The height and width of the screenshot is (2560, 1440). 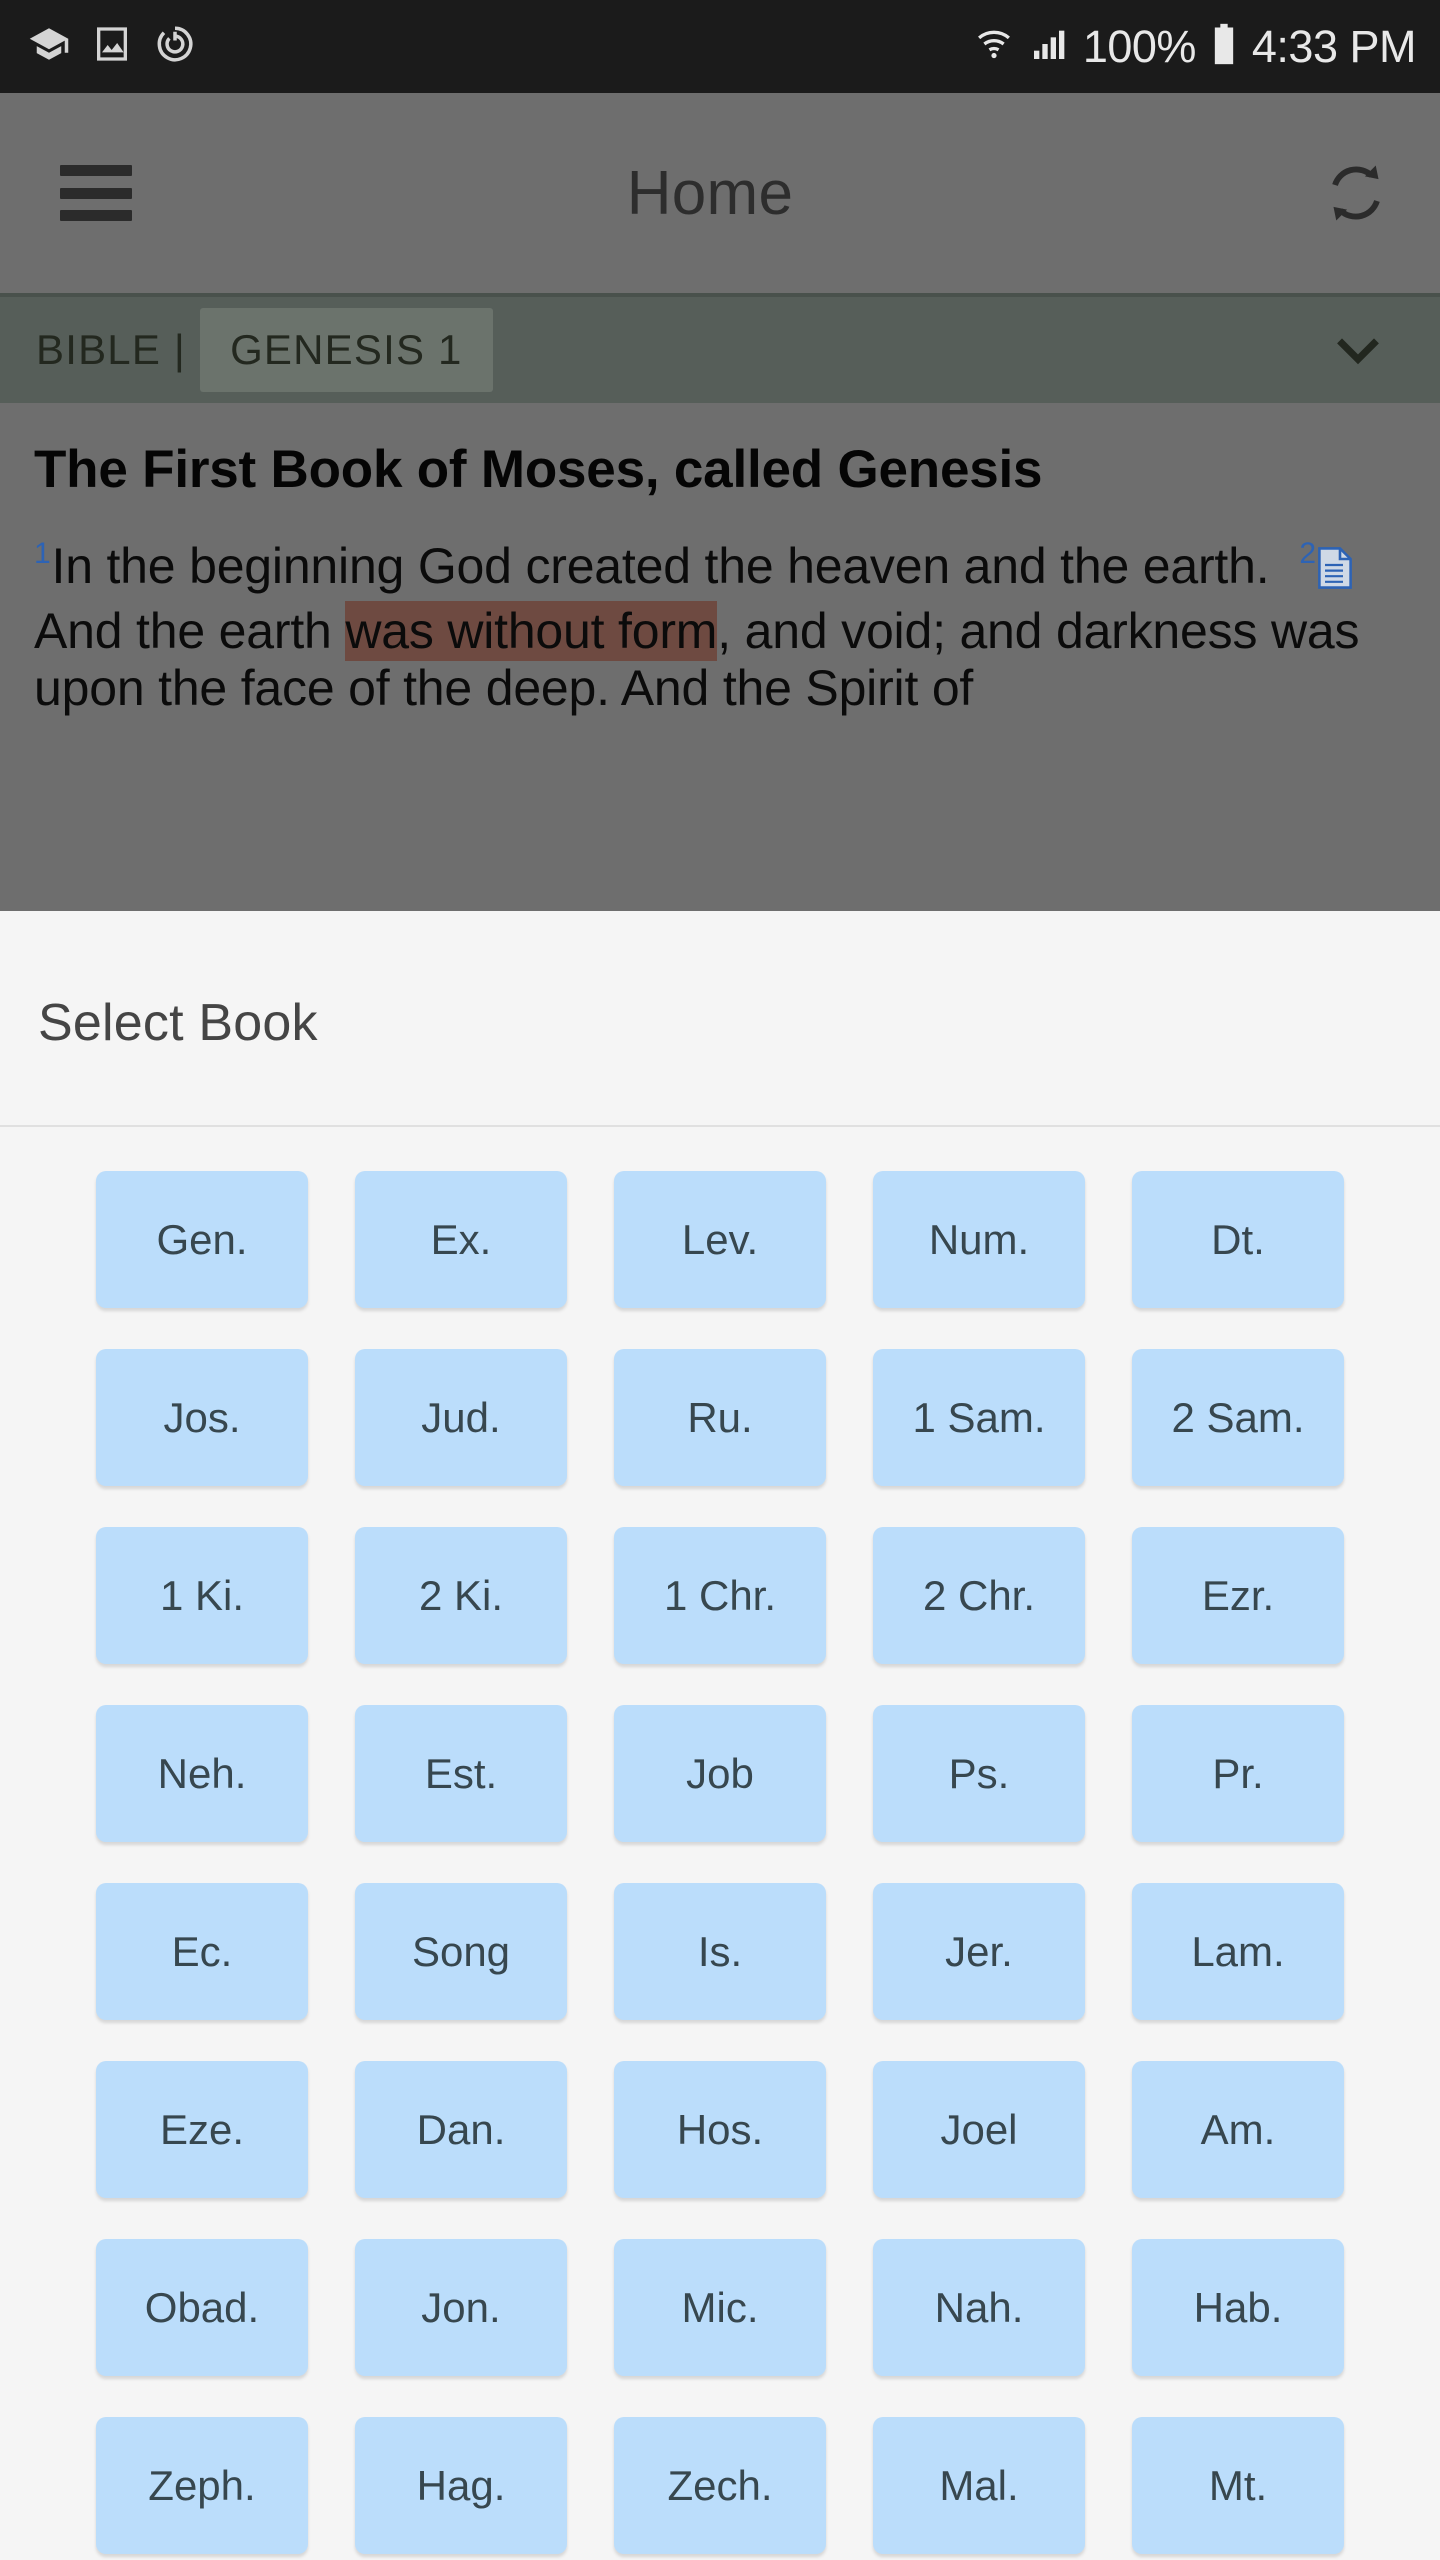 I want to click on book-button-dt: Dt., so click(x=1238, y=1239).